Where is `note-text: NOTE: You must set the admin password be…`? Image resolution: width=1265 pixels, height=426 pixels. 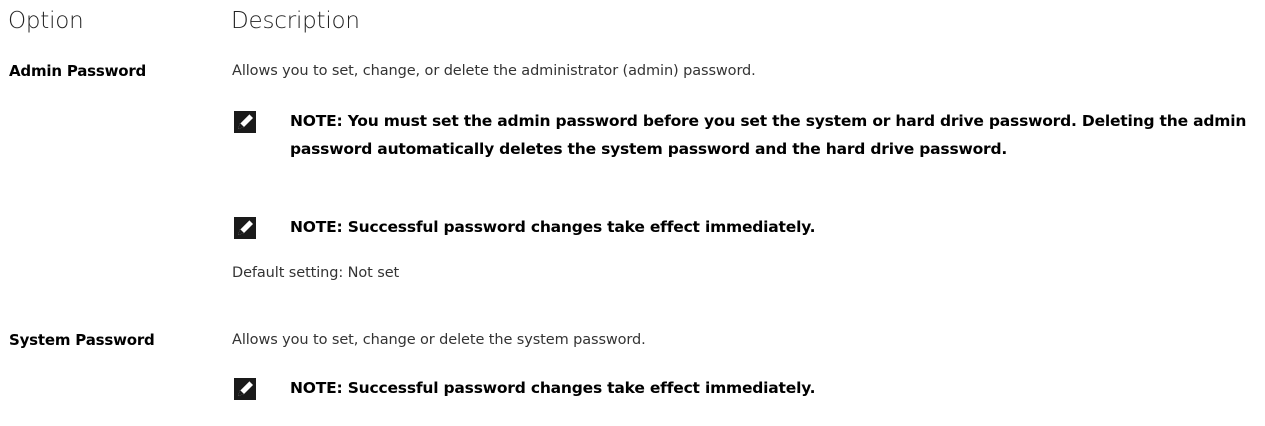
note-text: NOTE: You must set the admin password be… is located at coordinates (768, 135).